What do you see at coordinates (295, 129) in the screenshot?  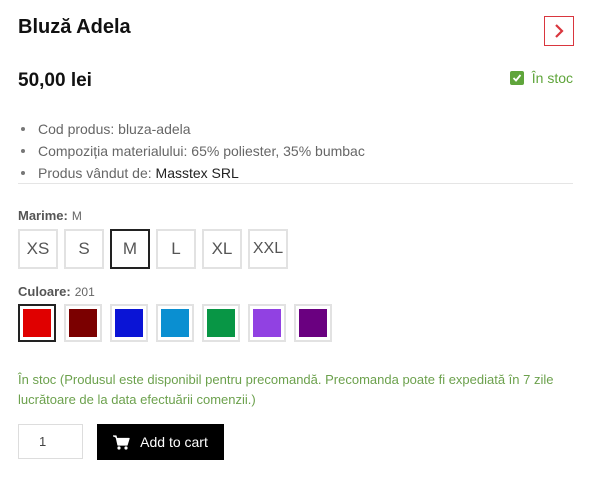 I see `spec-product-code: Cod produs: bluza-adela` at bounding box center [295, 129].